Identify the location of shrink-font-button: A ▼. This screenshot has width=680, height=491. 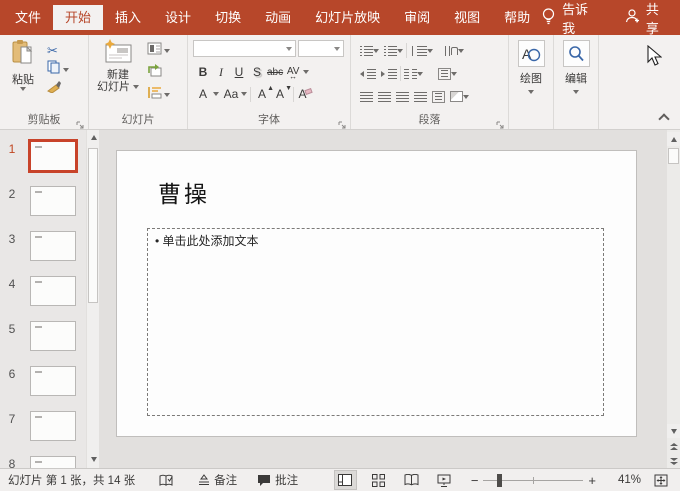
(282, 93).